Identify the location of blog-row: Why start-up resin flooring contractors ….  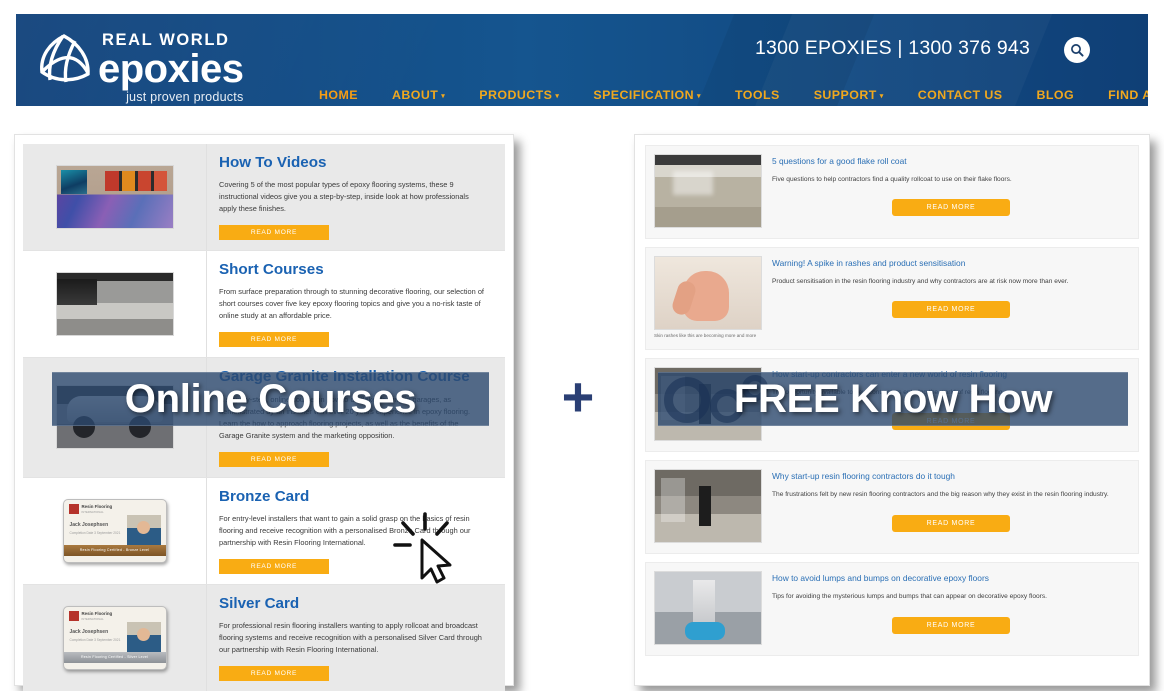
(892, 507).